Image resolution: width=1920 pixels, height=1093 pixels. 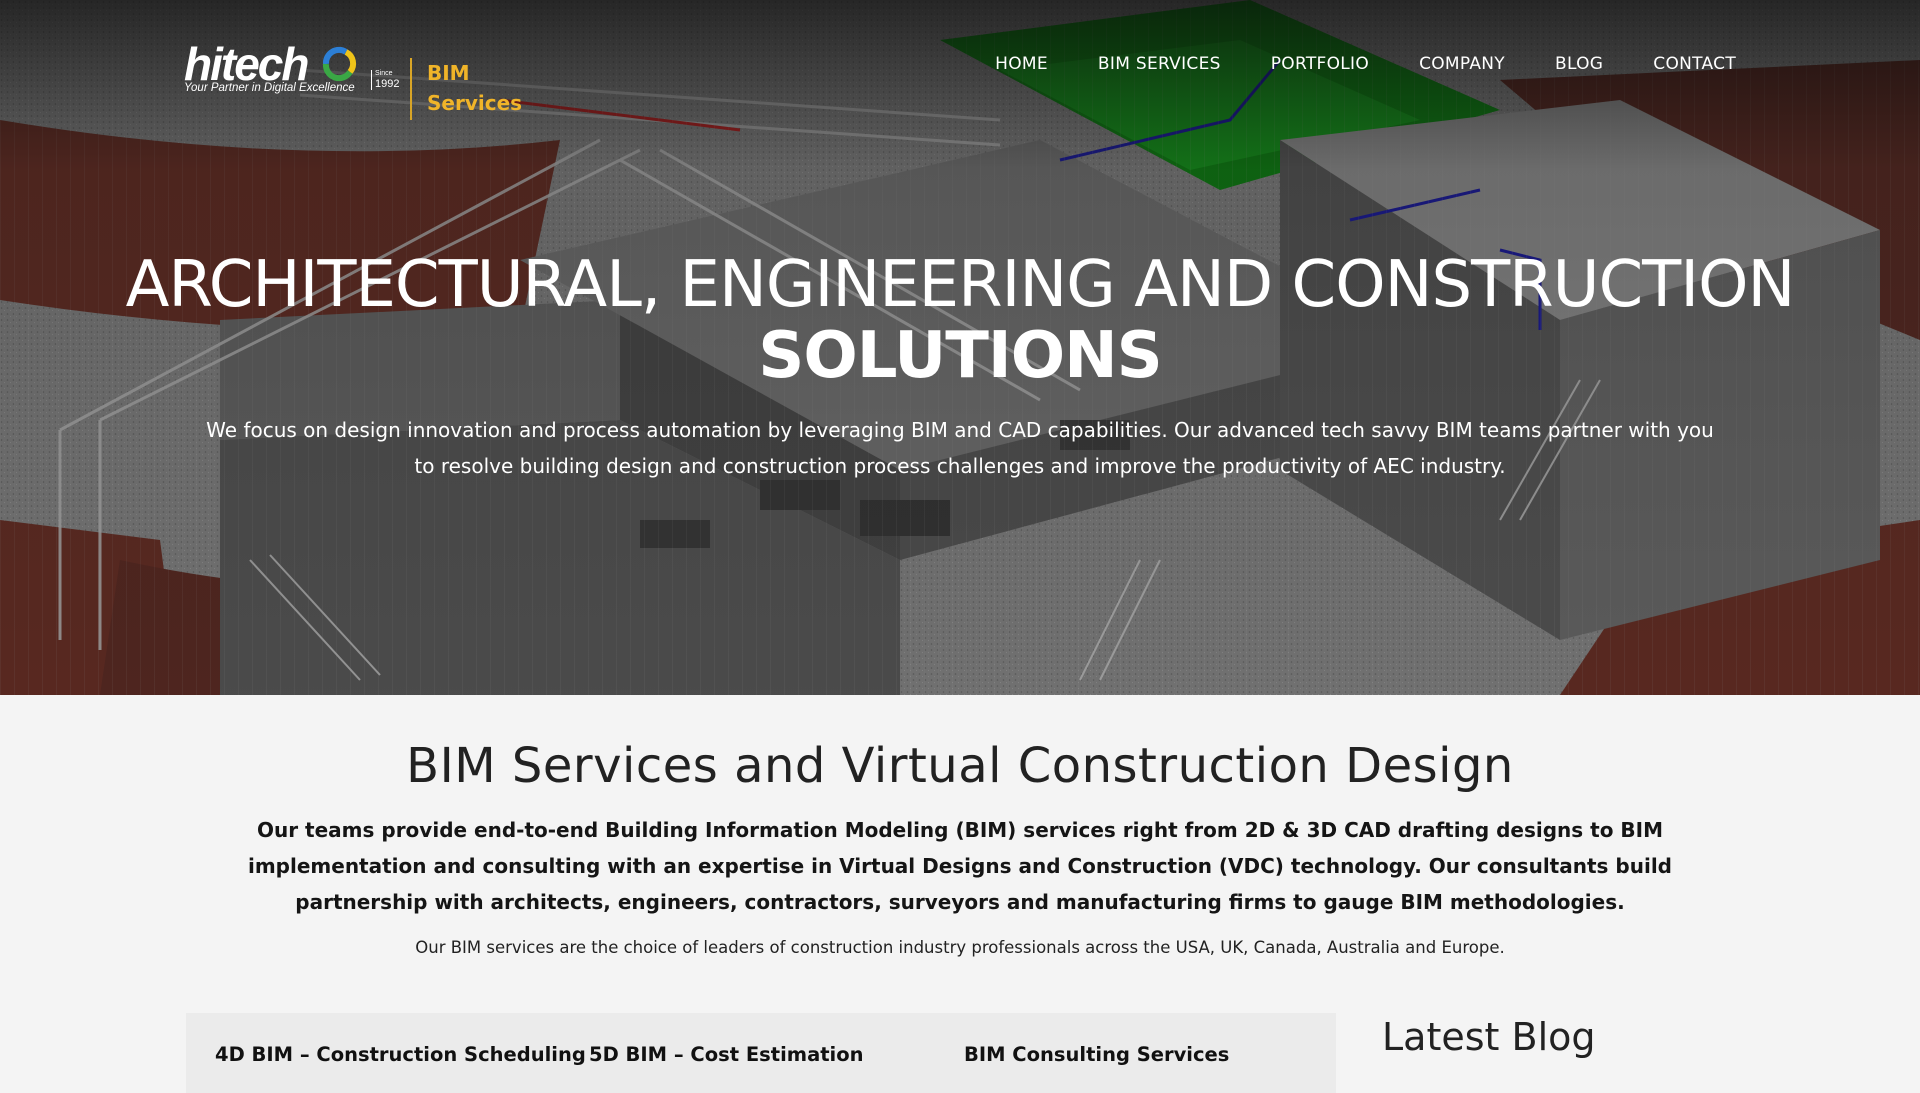 I want to click on service-bim-consulting: BIM Consulting Services, so click(x=1096, y=1054).